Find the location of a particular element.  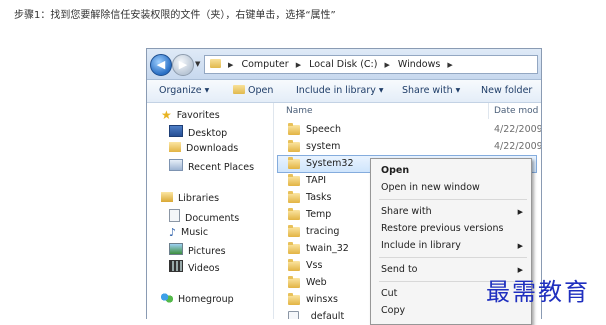

organize-button: Organize ▼ is located at coordinates (184, 90).